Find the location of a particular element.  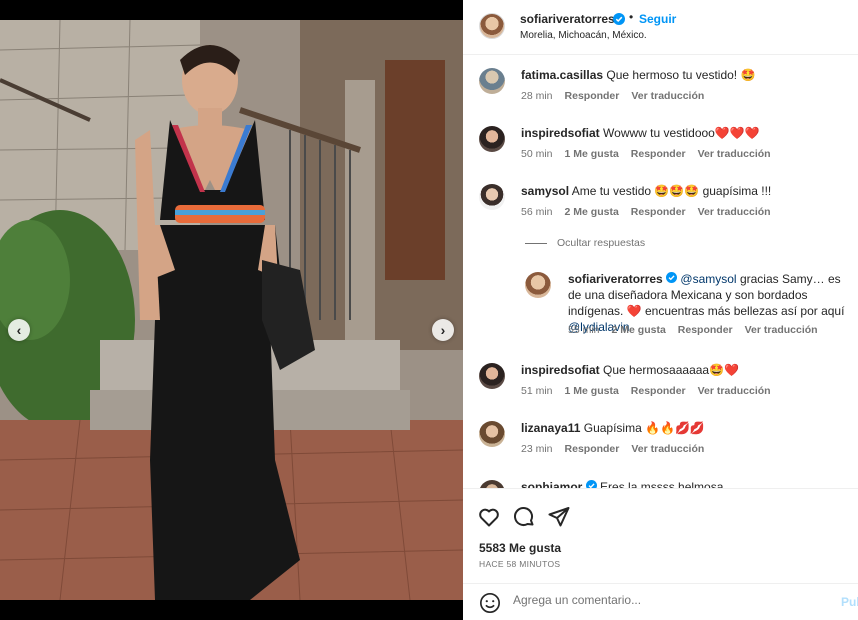

share-button is located at coordinates (559, 517).